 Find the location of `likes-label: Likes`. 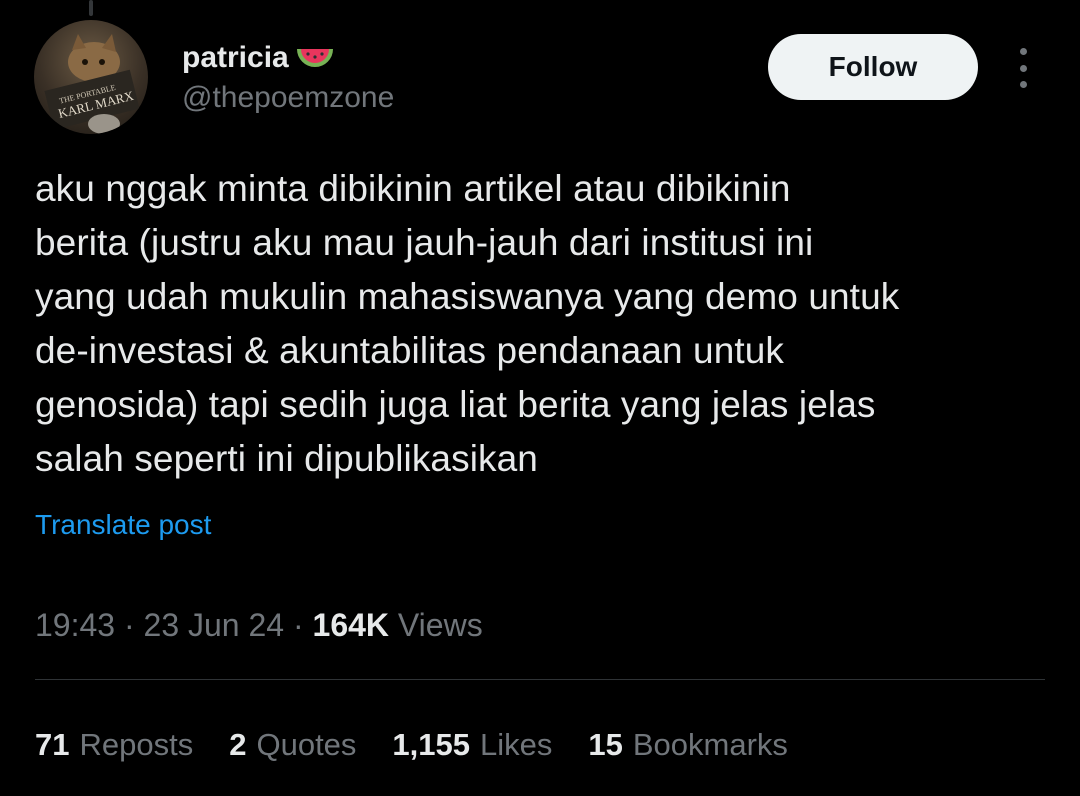

likes-label: Likes is located at coordinates (516, 744).